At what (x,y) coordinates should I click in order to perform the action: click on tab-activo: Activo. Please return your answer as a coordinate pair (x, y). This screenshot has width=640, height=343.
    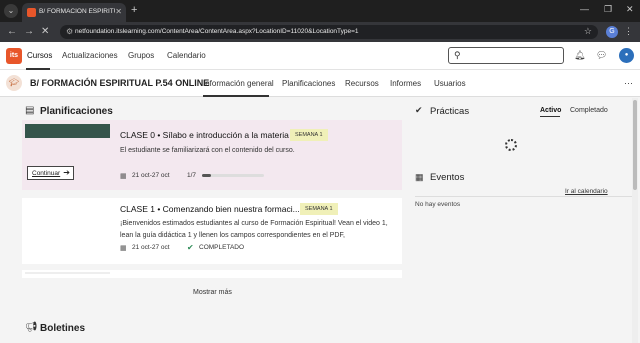
    Looking at the image, I should click on (550, 110).